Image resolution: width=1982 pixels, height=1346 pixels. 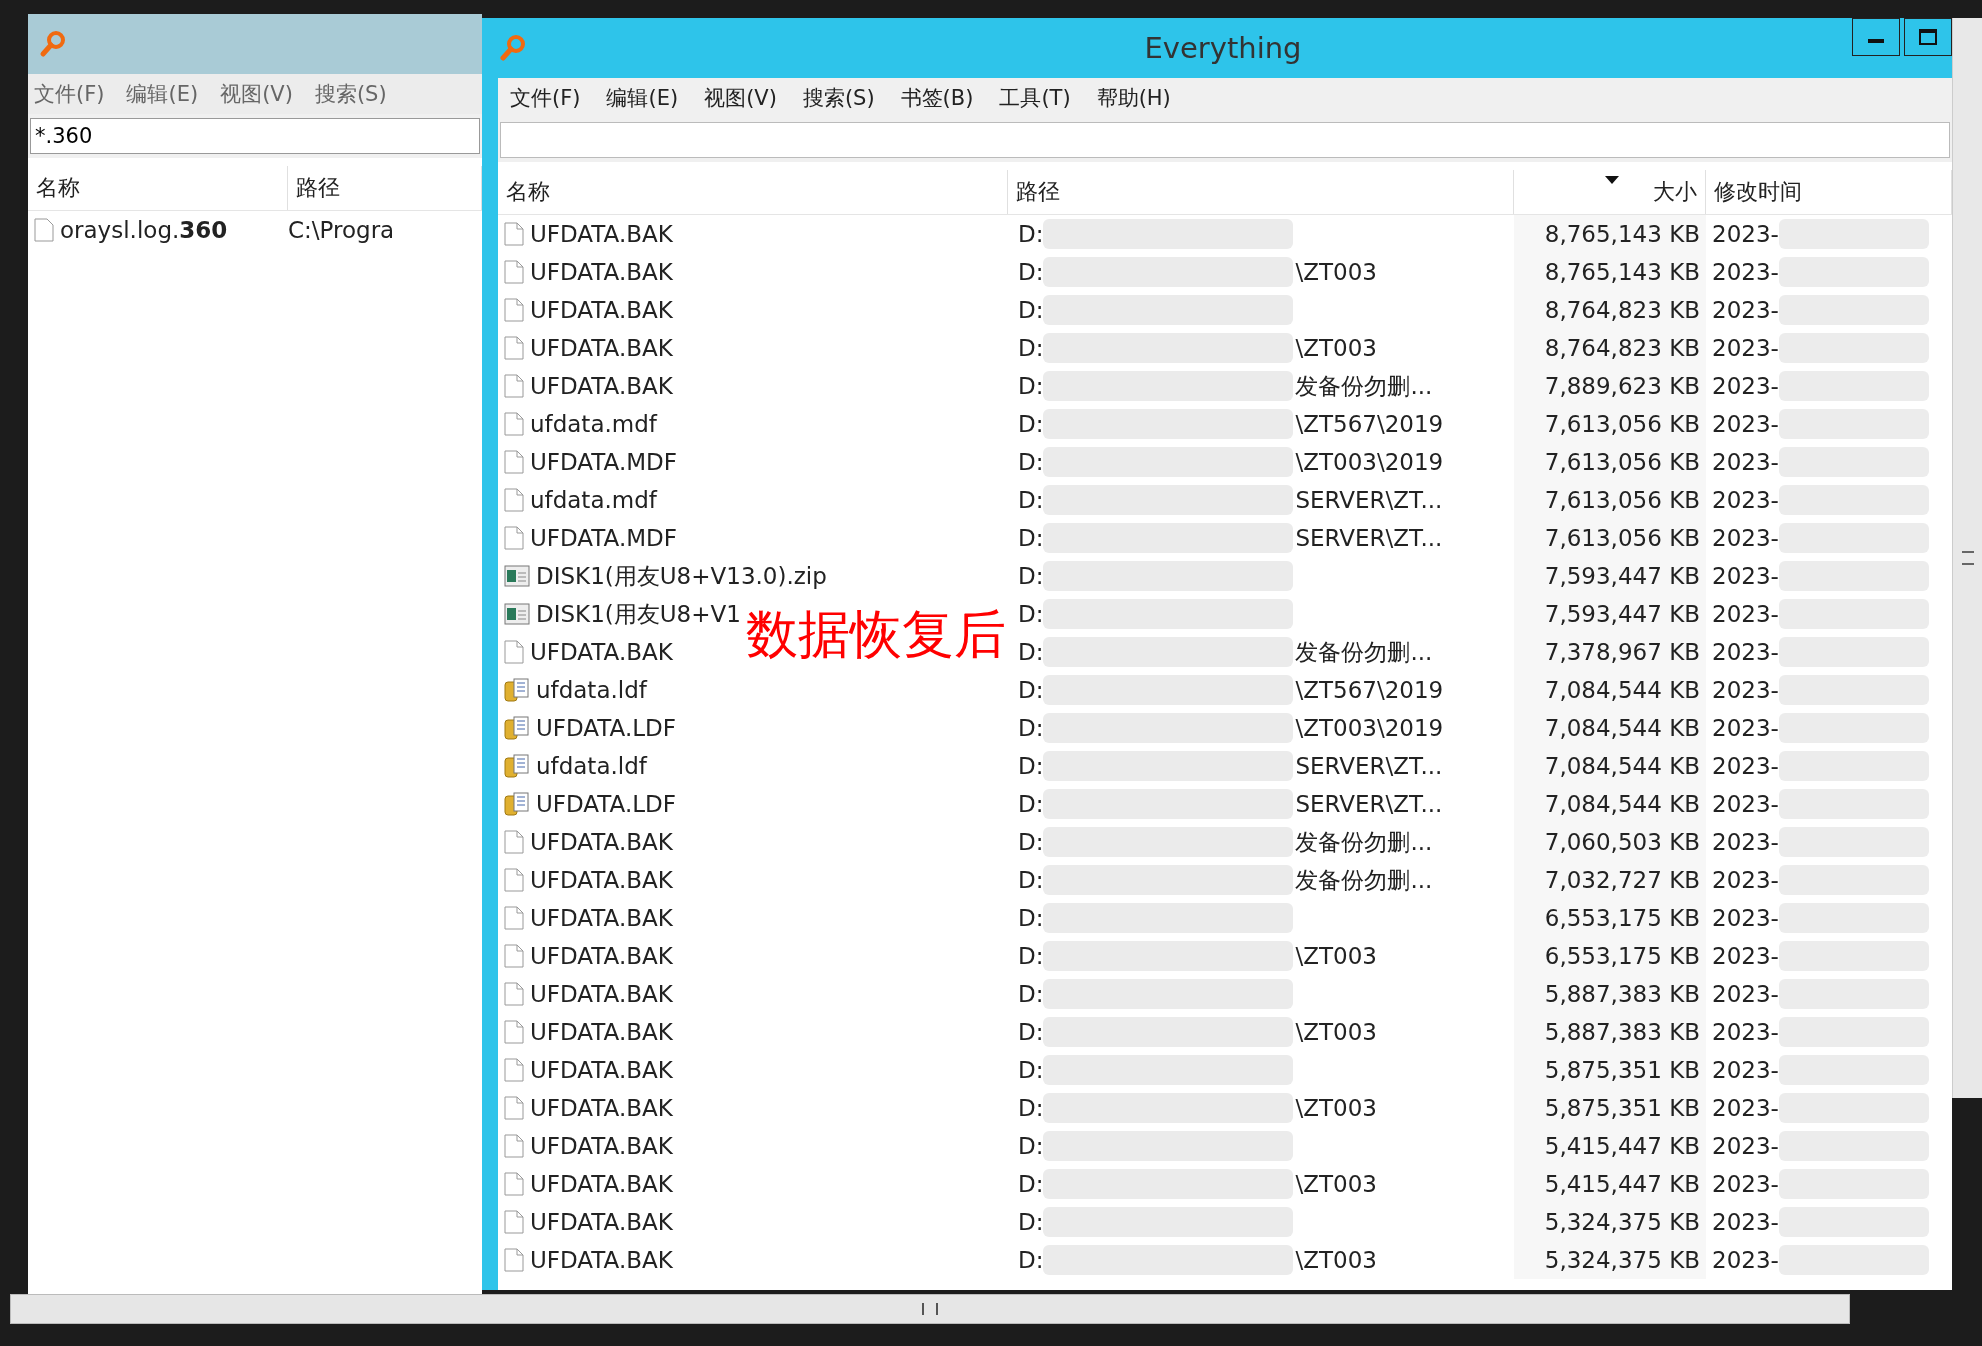 I want to click on file-size: 7,613,056 KB, so click(x=1622, y=424).